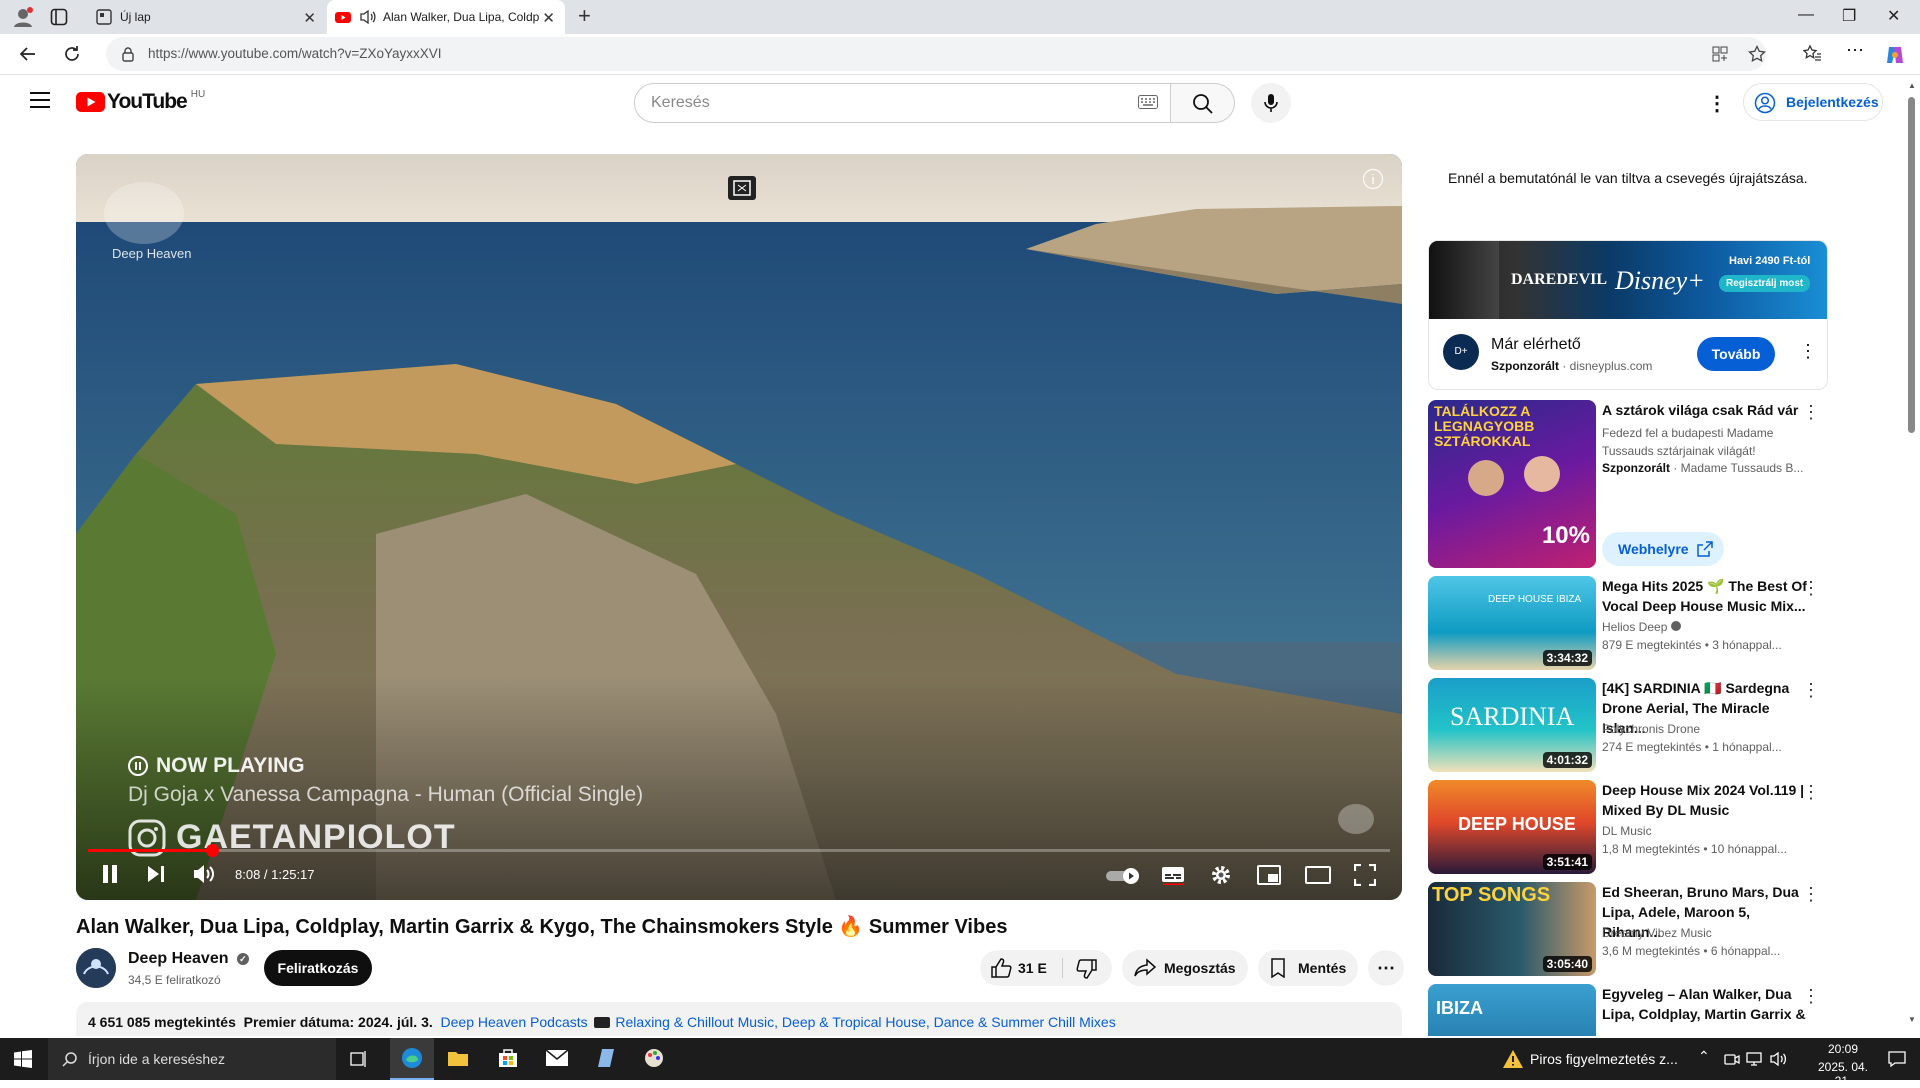 The width and height of the screenshot is (1920, 1088). What do you see at coordinates (28, 54) in the screenshot?
I see `back-icon` at bounding box center [28, 54].